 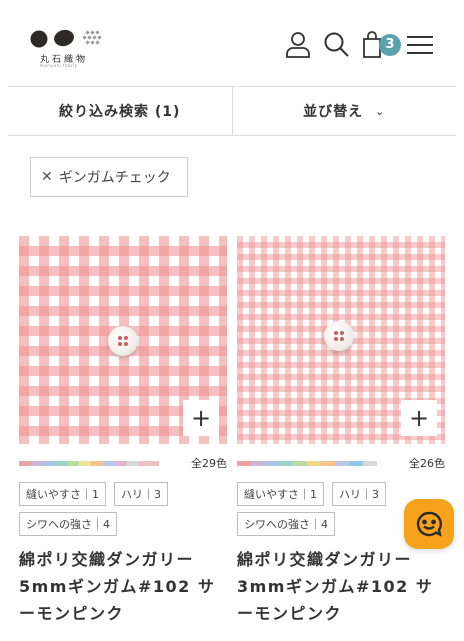 What do you see at coordinates (380, 111) in the screenshot?
I see `chevron-down-icon: ⌄` at bounding box center [380, 111].